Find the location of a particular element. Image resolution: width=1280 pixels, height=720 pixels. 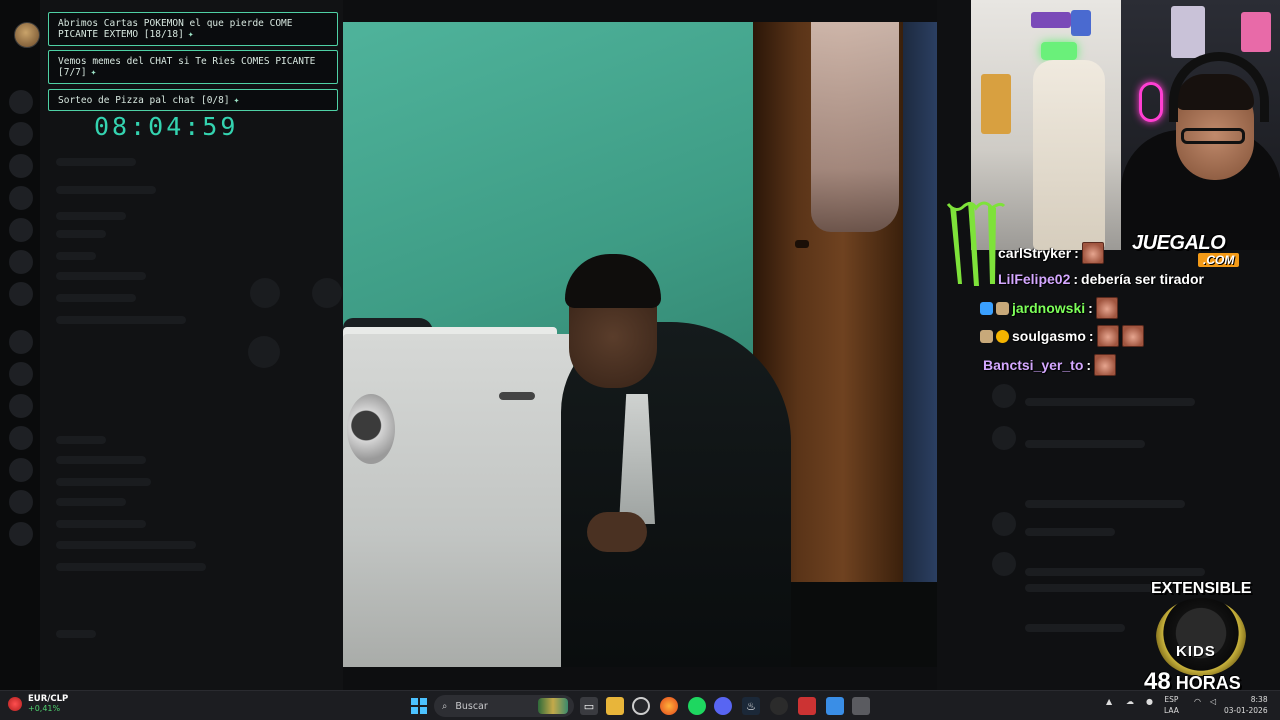

firefox-icon is located at coordinates (669, 706).